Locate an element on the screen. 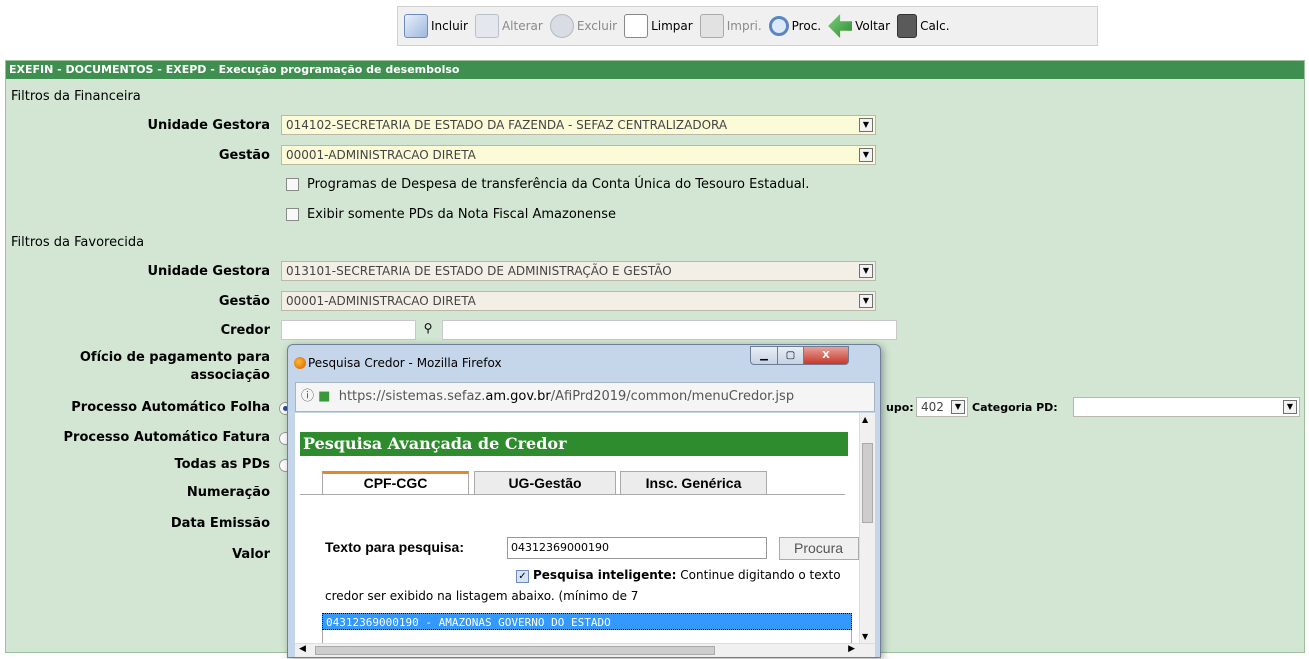  search-text-input: 04312369000190 is located at coordinates (637, 548).